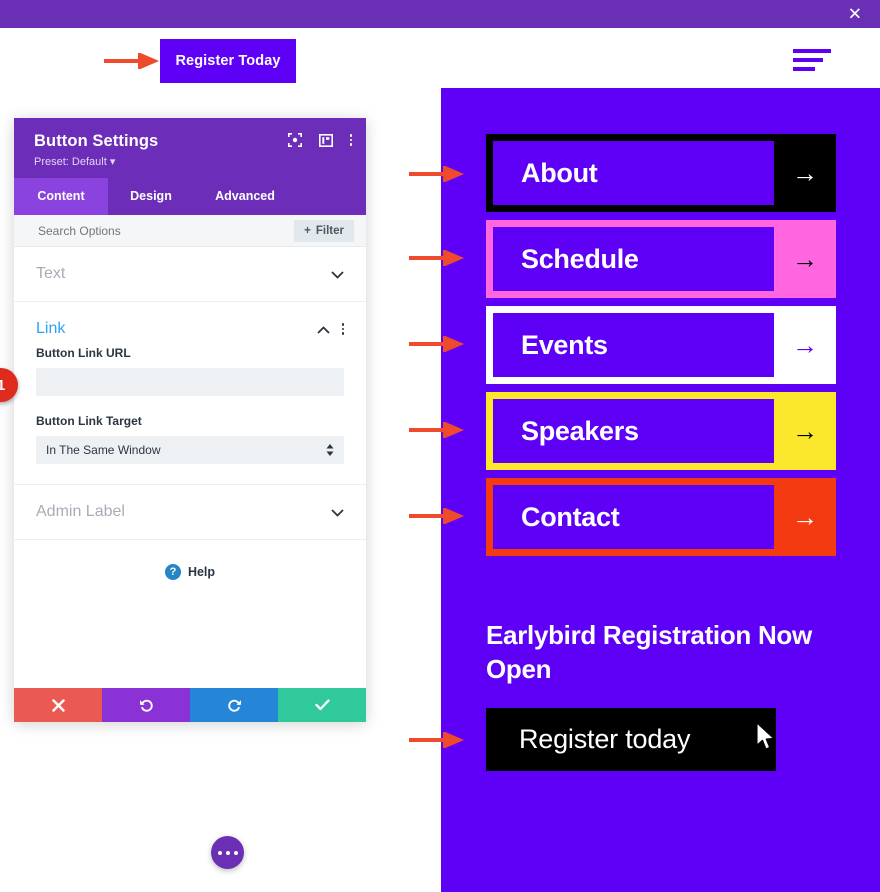 The width and height of the screenshot is (880, 892). Describe the element at coordinates (294, 140) in the screenshot. I see `focus-icon` at that location.